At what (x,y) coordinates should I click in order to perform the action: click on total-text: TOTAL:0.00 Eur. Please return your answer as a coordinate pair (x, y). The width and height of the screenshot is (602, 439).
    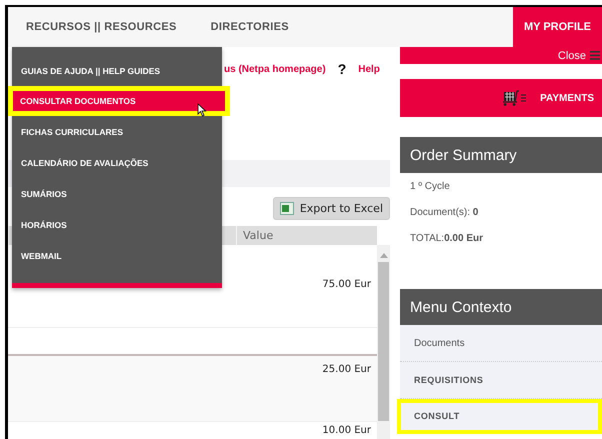
    Looking at the image, I should click on (447, 238).